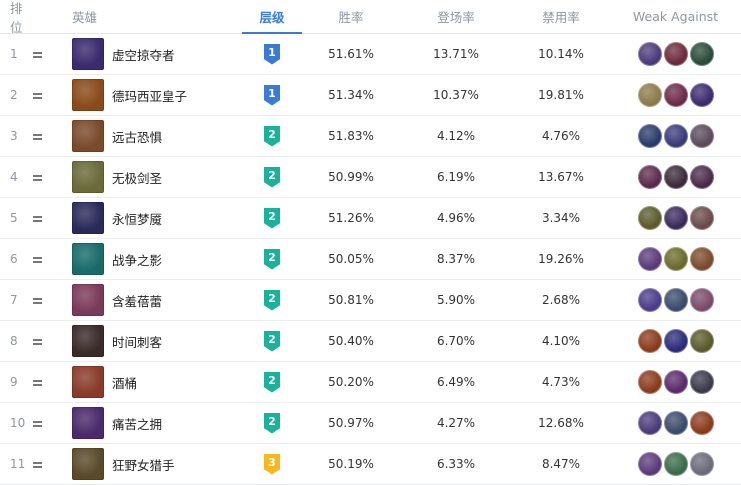 Image resolution: width=741 pixels, height=485 pixels. I want to click on table-row: 2 德玛西亚皇子 1 51.34% 10.37% 19.81%, so click(370, 95).